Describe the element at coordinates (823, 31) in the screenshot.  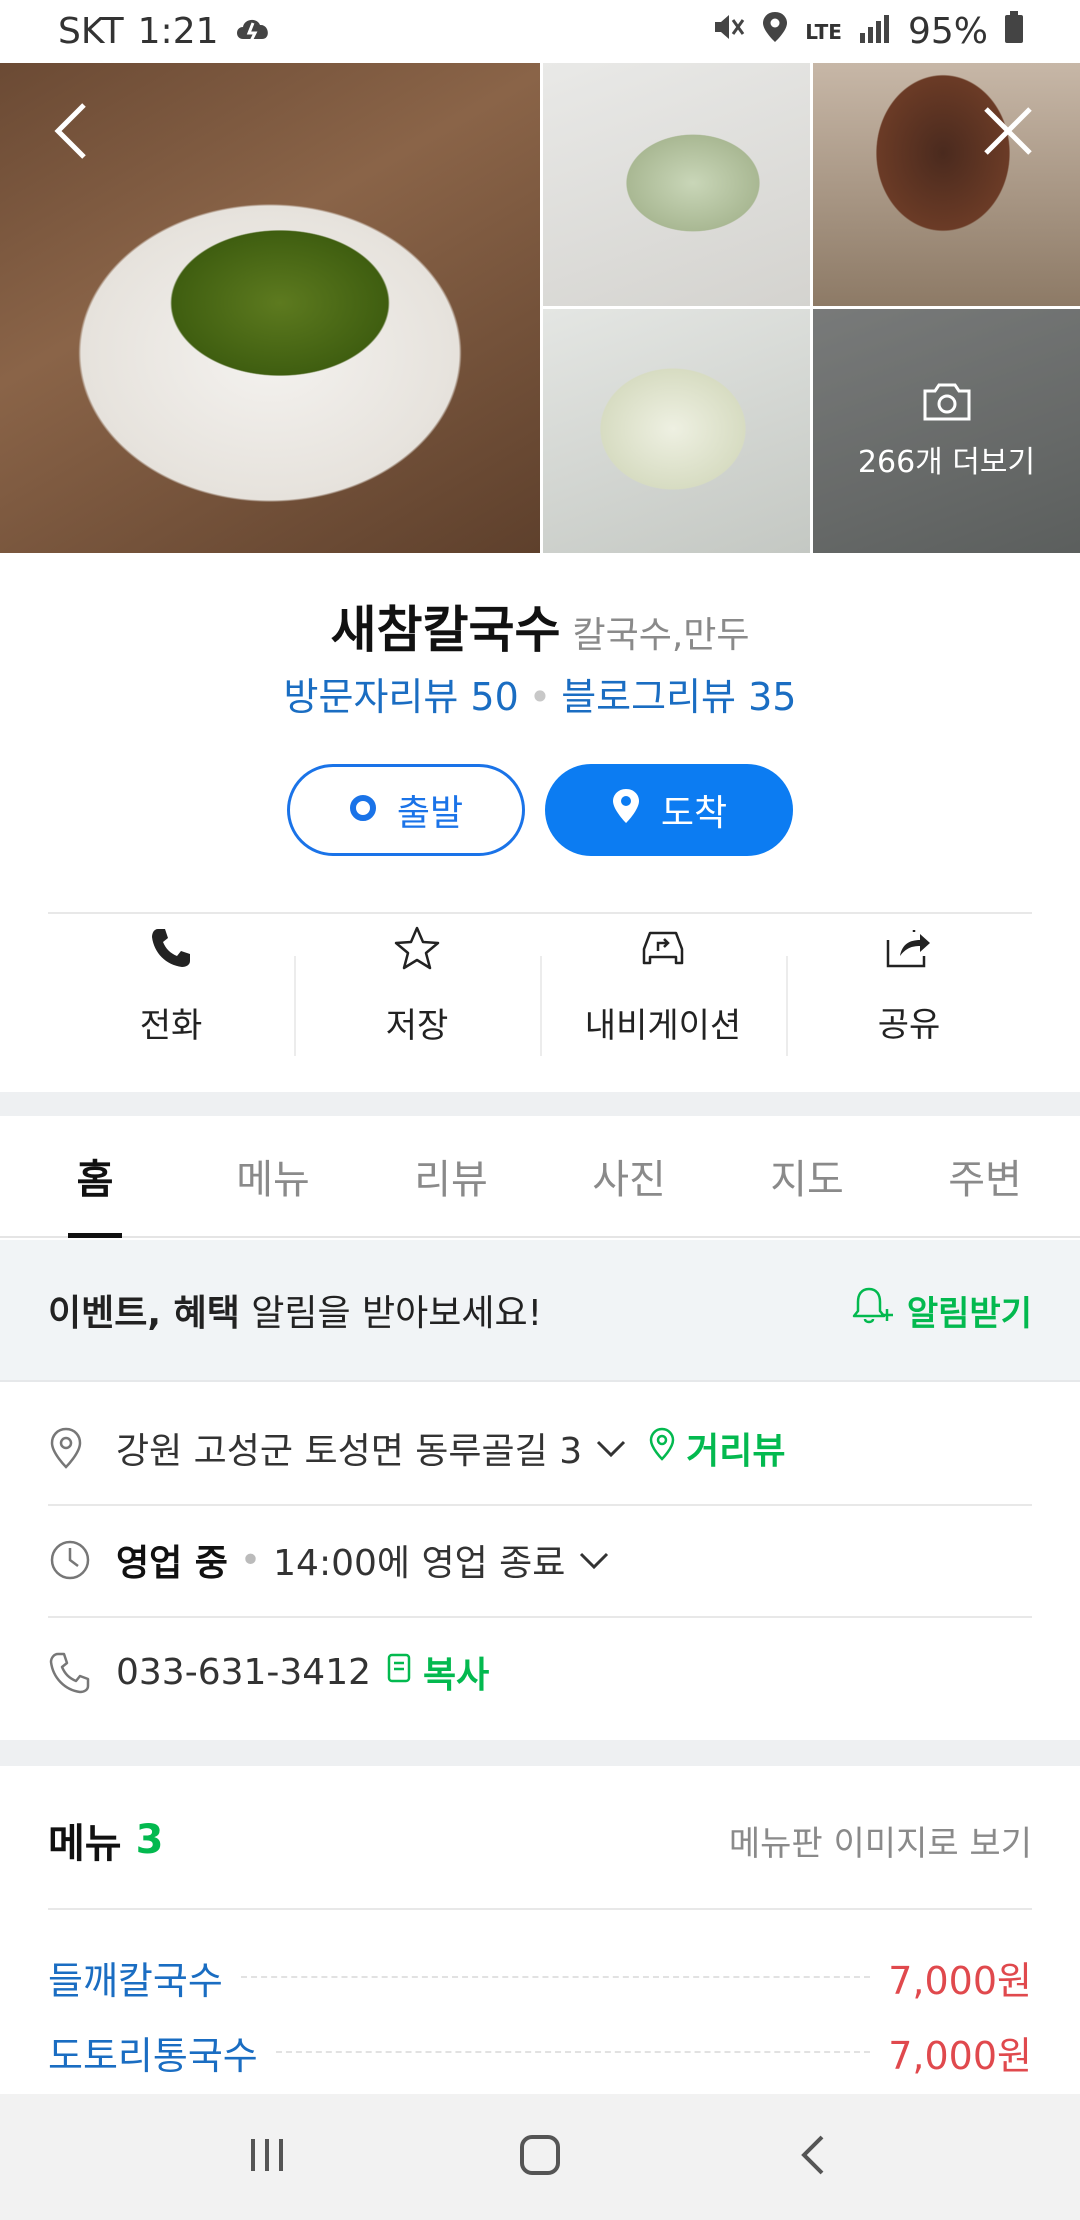
I see `network-label: LTE` at that location.